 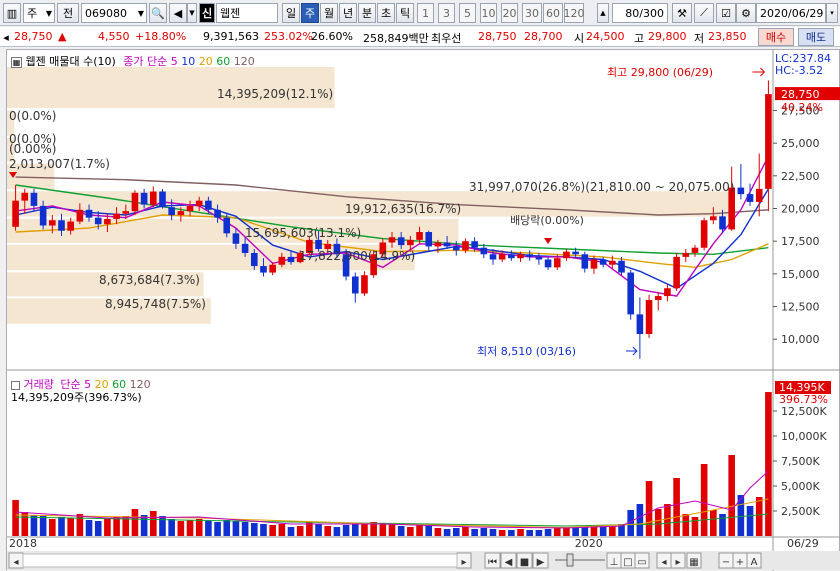 I want to click on period-tab-3: 년, so click(x=348, y=13).